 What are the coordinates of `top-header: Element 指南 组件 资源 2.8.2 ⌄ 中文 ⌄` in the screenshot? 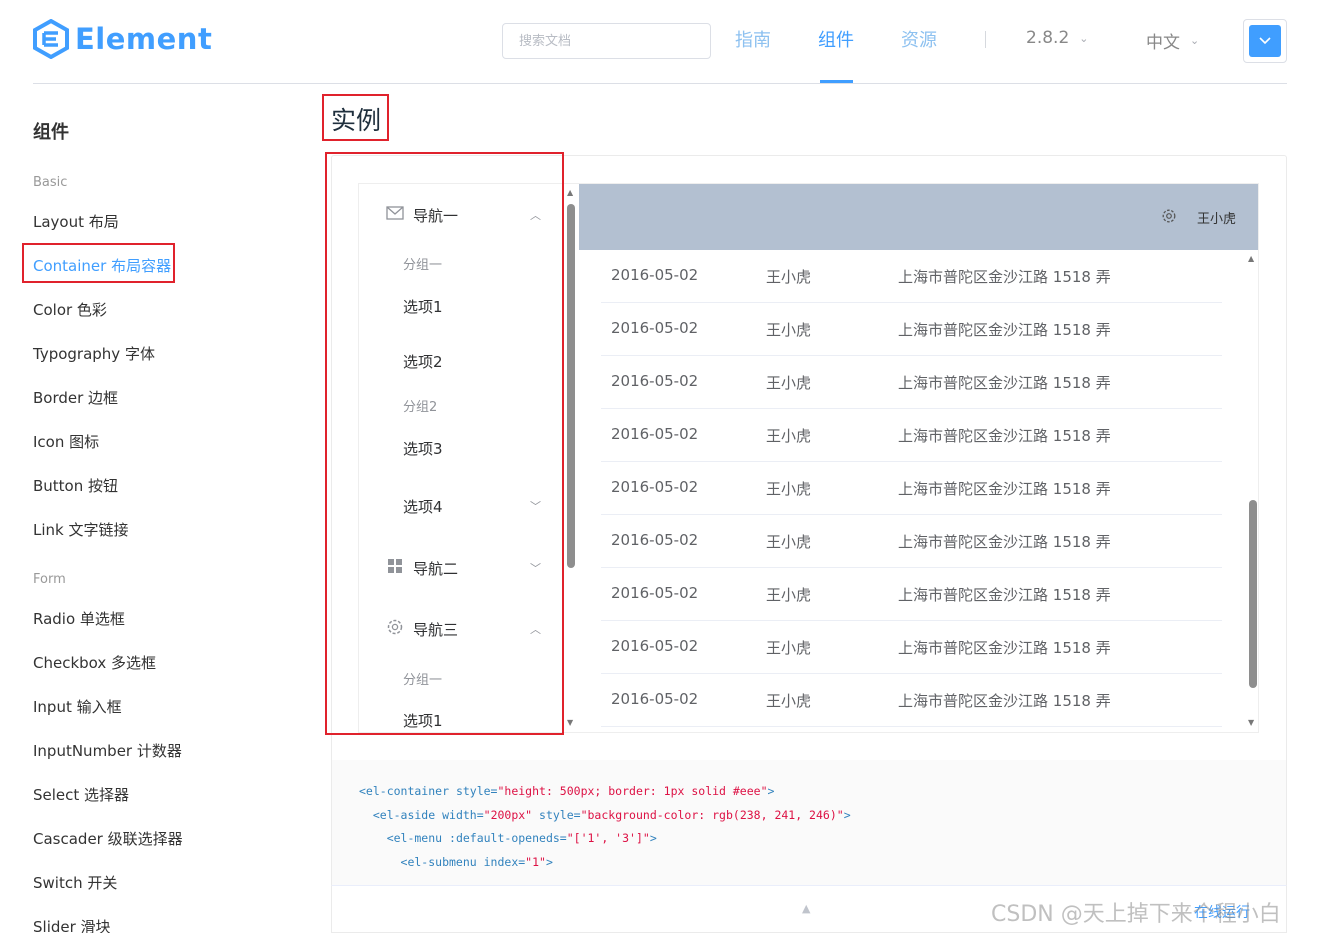 It's located at (661, 42).